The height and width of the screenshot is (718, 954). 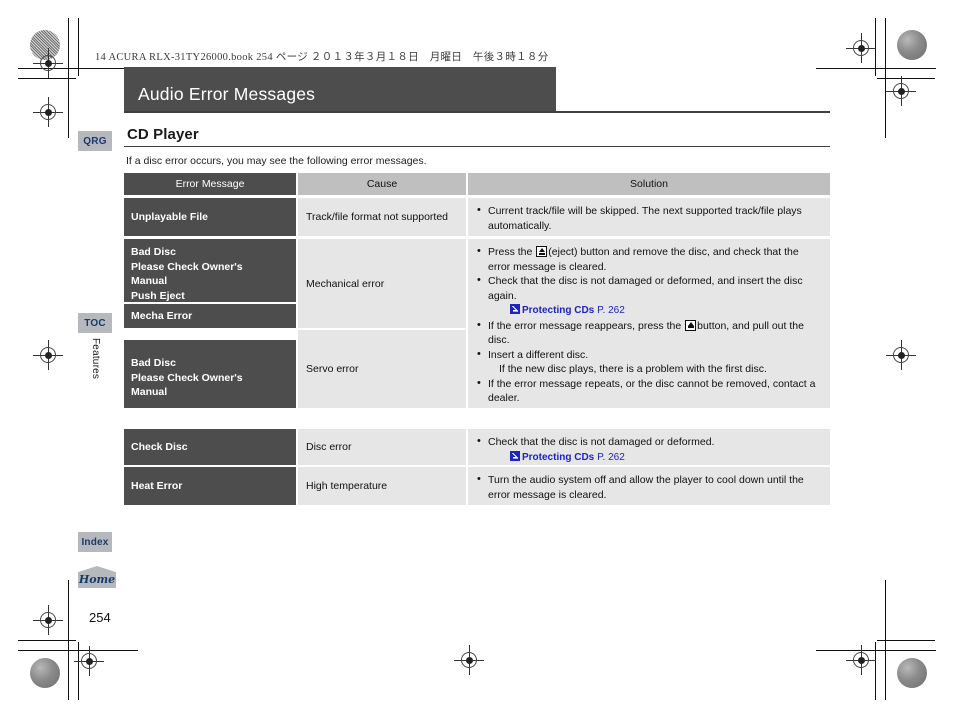 I want to click on table-row: Check Disc, so click(x=210, y=447).